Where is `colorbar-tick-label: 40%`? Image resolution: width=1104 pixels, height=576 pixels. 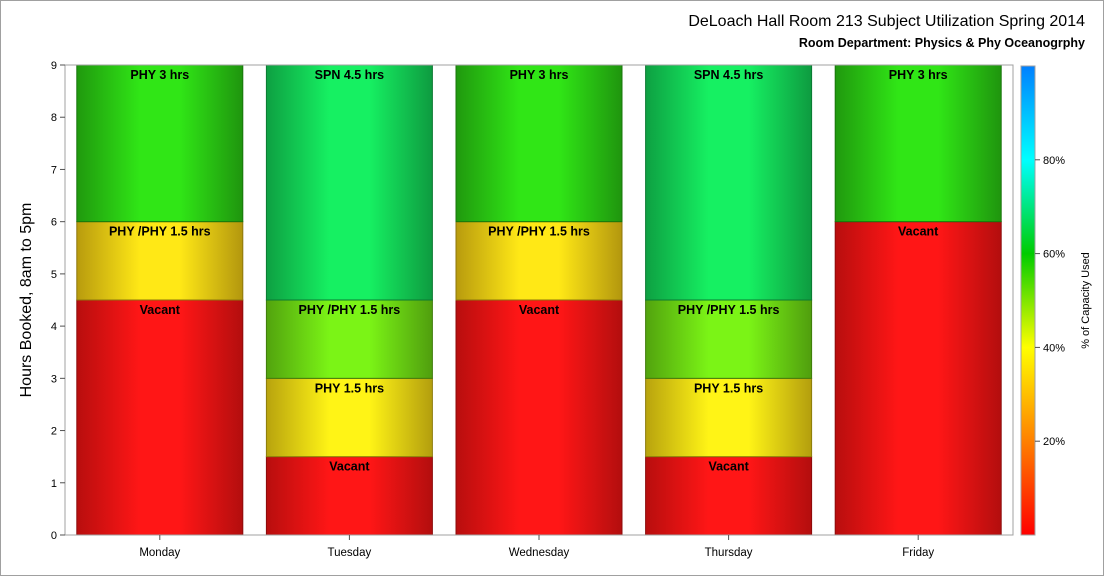
colorbar-tick-label: 40% is located at coordinates (1054, 348).